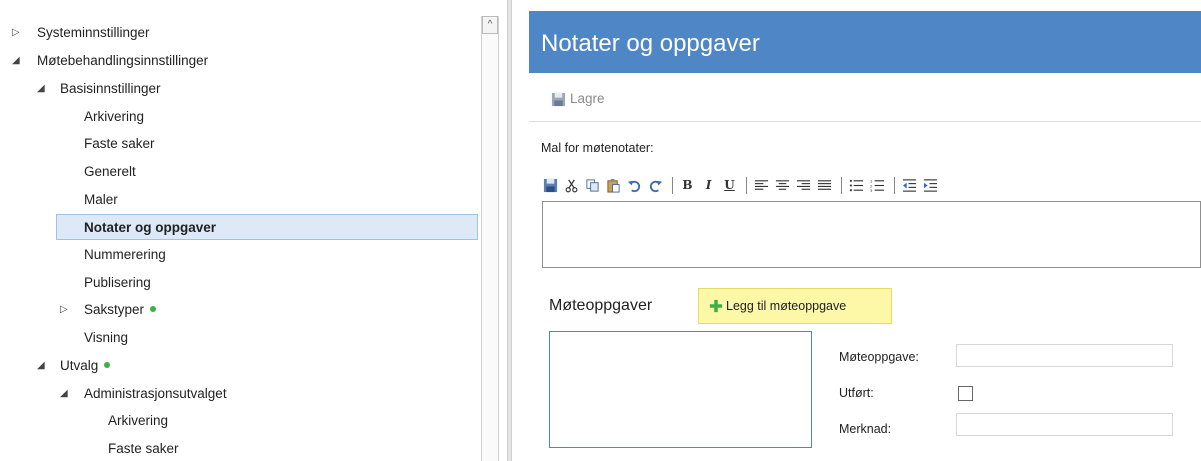 The image size is (1201, 461). What do you see at coordinates (235, 338) in the screenshot?
I see `tree-item-visning: Visning` at bounding box center [235, 338].